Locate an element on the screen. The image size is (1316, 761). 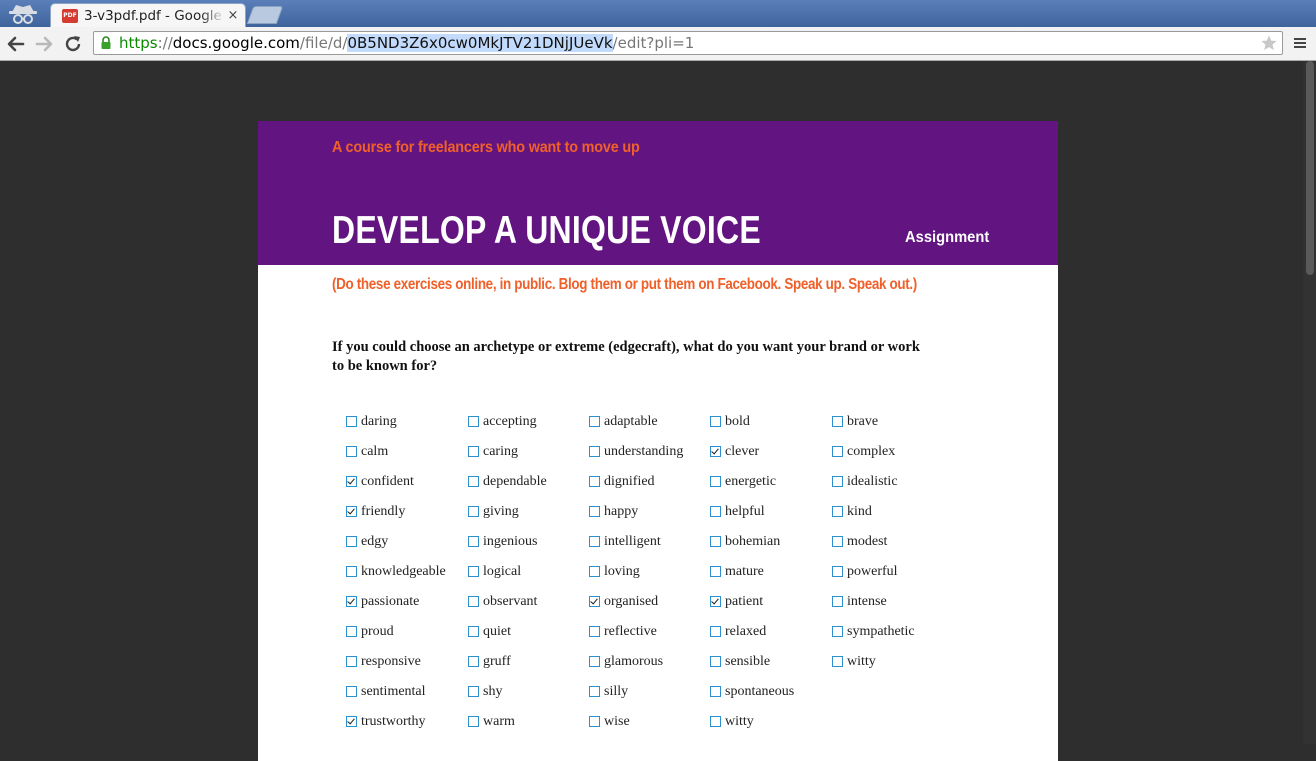
checklist-label: energetic is located at coordinates (751, 481).